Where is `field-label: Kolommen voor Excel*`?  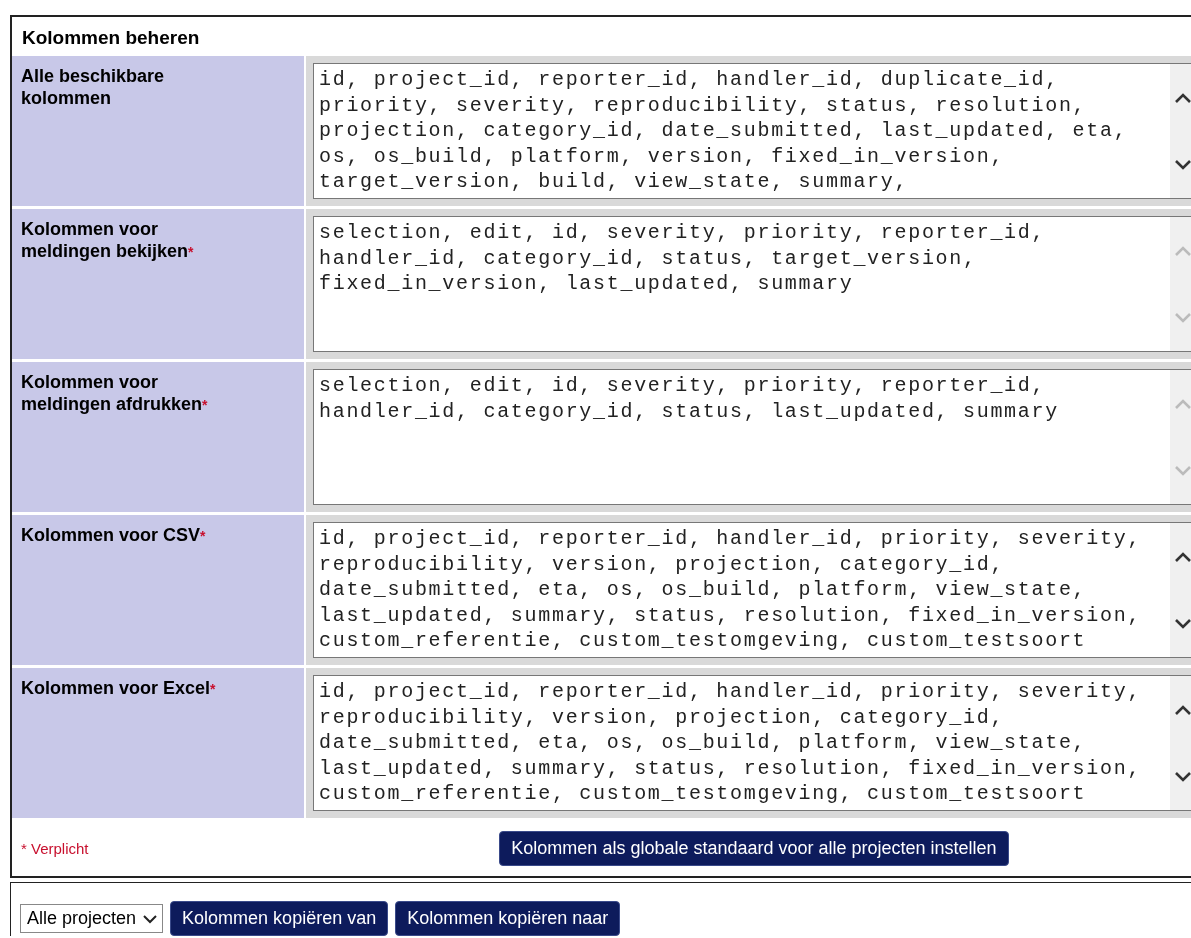
field-label: Kolommen voor Excel* is located at coordinates (158, 743).